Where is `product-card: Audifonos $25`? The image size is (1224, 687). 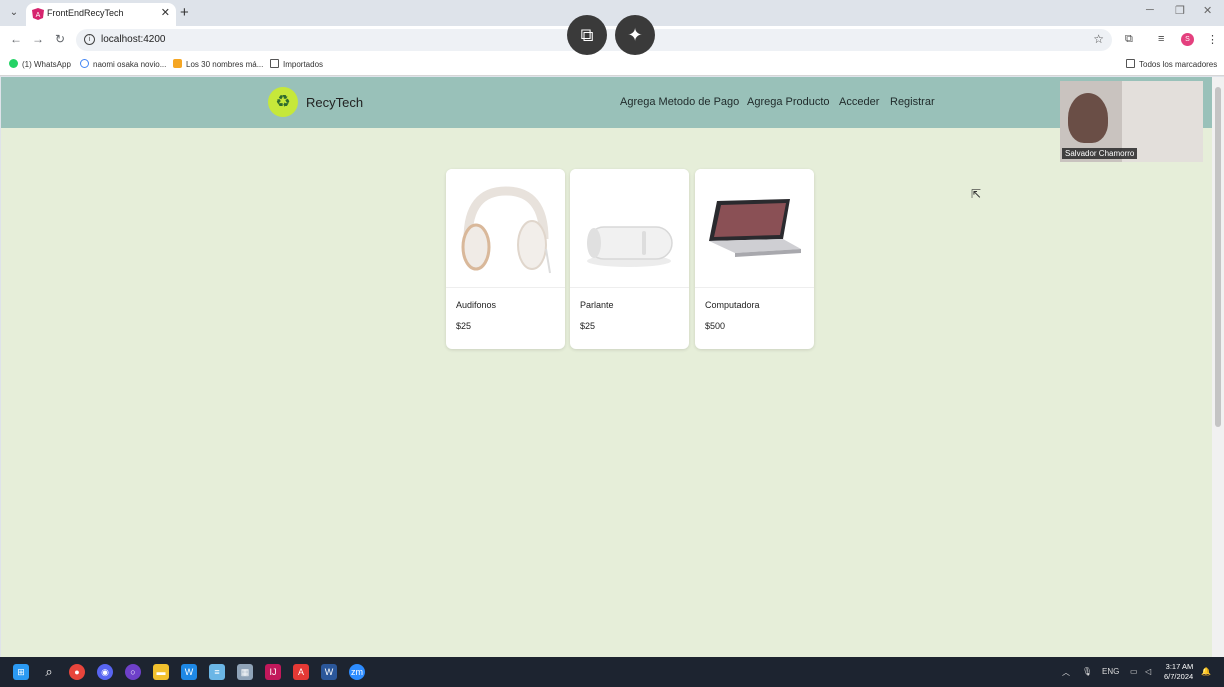 product-card: Audifonos $25 is located at coordinates (505, 259).